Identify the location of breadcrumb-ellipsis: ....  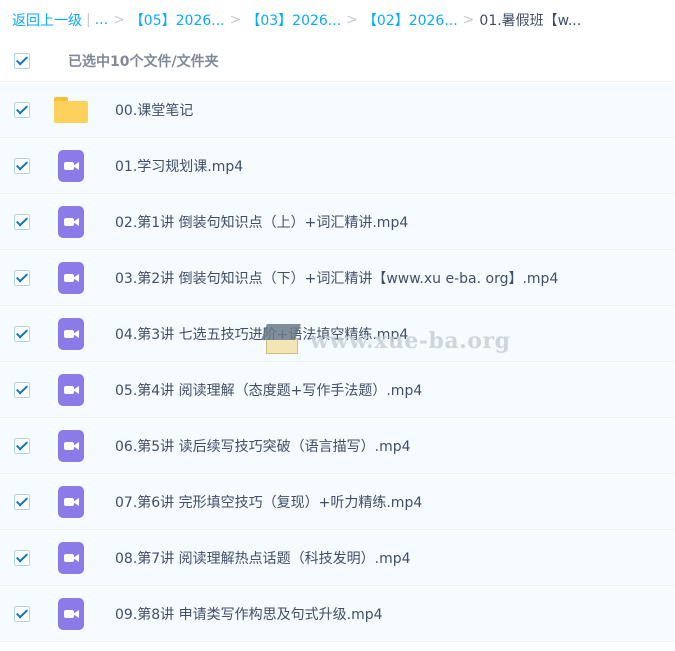
(101, 20).